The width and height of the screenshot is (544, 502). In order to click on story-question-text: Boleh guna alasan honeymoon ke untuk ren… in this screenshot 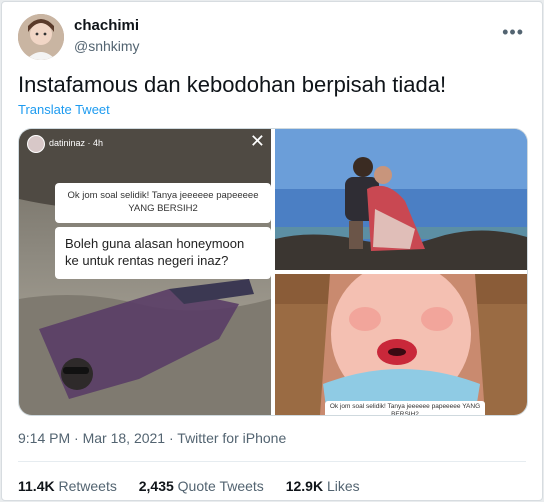, I will do `click(163, 253)`.